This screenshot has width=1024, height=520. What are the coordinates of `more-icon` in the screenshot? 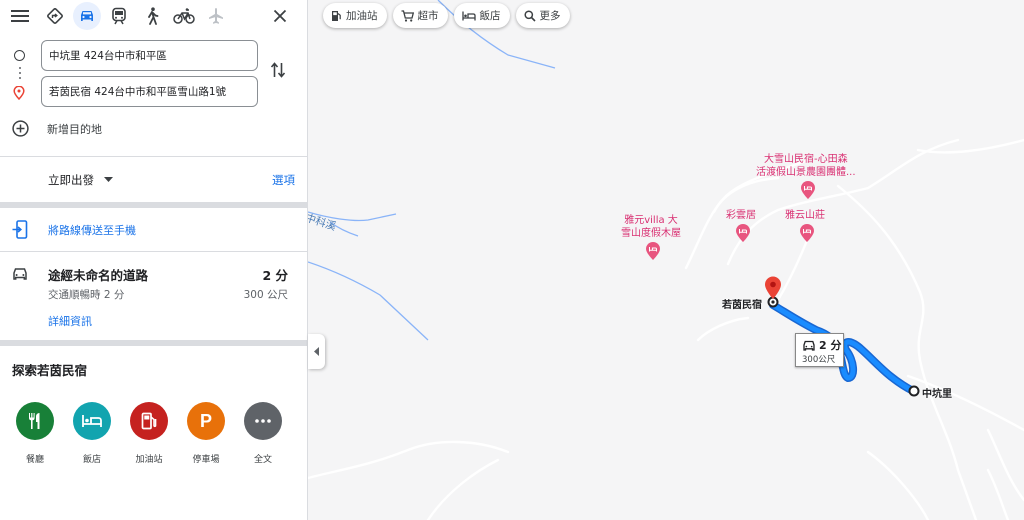 It's located at (263, 421).